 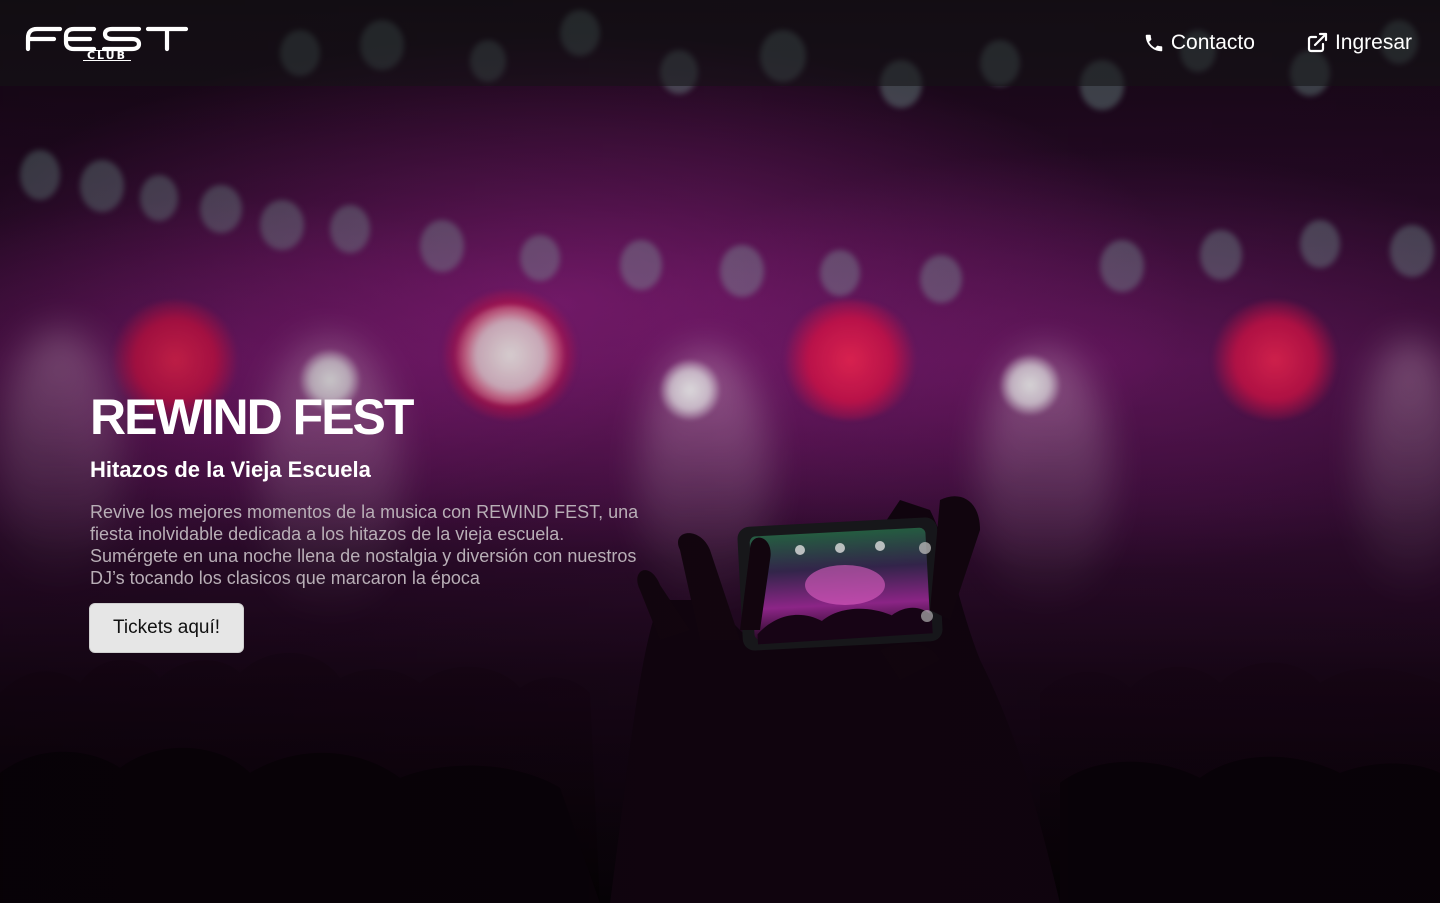 What do you see at coordinates (1277, 43) in the screenshot?
I see `top-nav: Contacto Ingresar` at bounding box center [1277, 43].